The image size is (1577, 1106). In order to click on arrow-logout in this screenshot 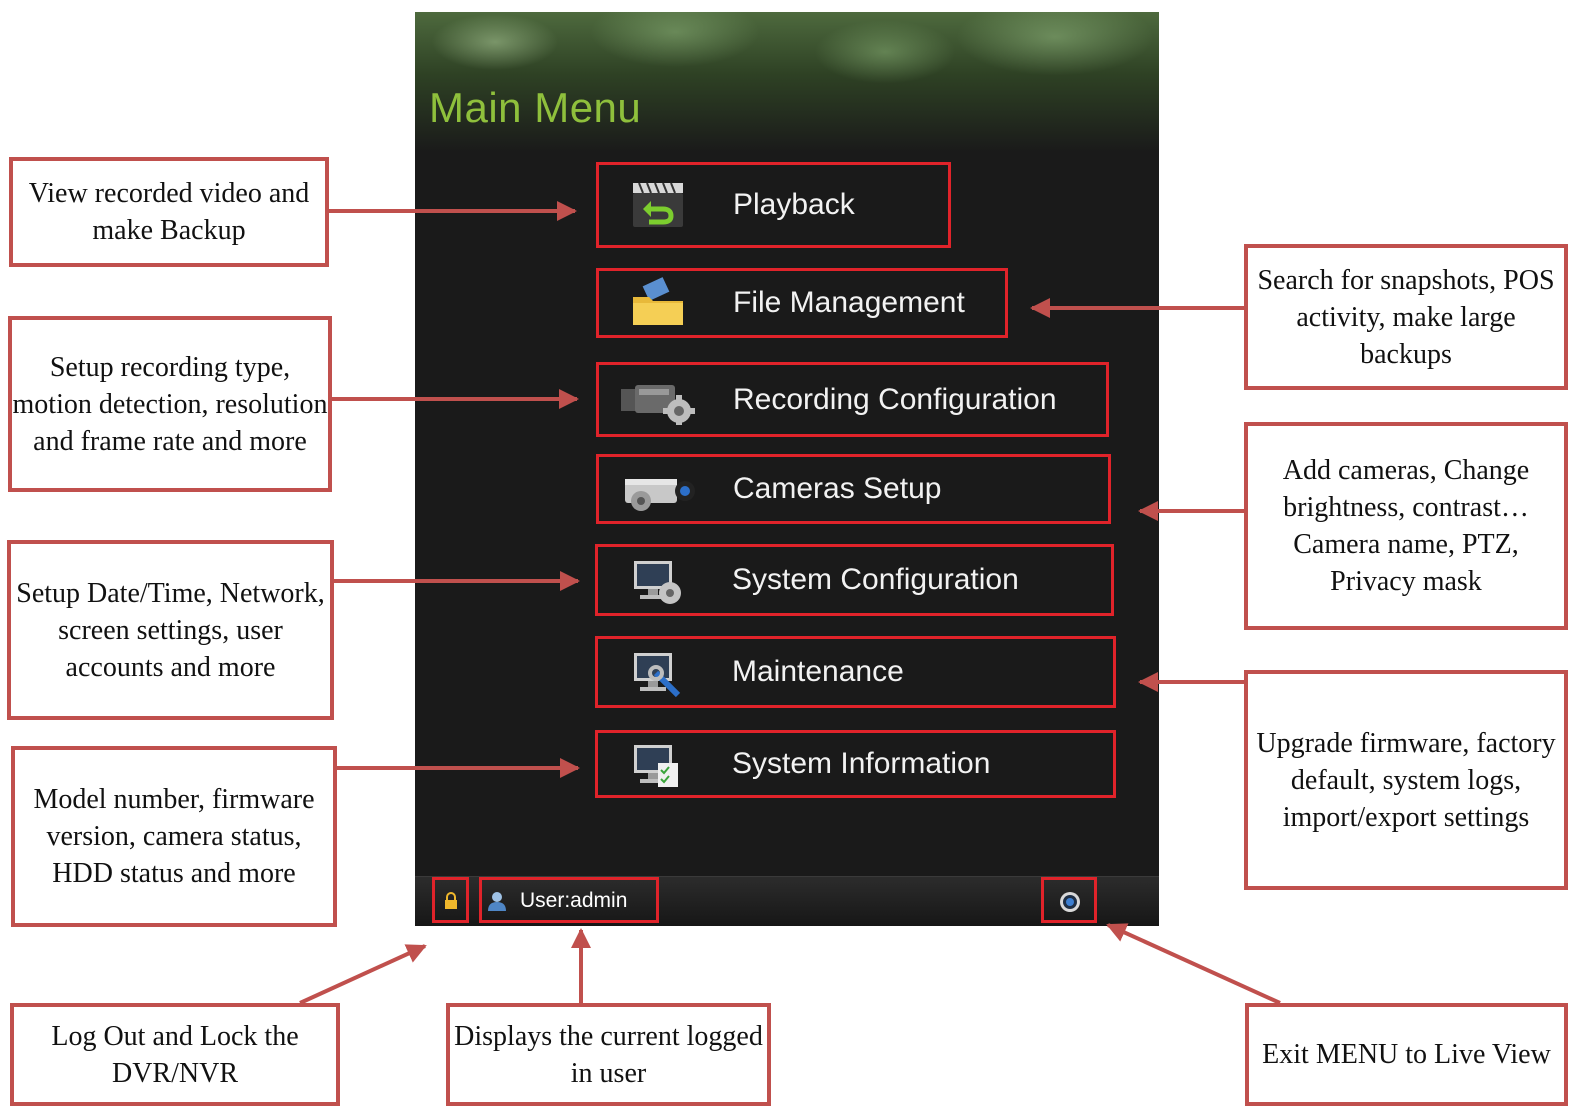, I will do `click(363, 974)`.